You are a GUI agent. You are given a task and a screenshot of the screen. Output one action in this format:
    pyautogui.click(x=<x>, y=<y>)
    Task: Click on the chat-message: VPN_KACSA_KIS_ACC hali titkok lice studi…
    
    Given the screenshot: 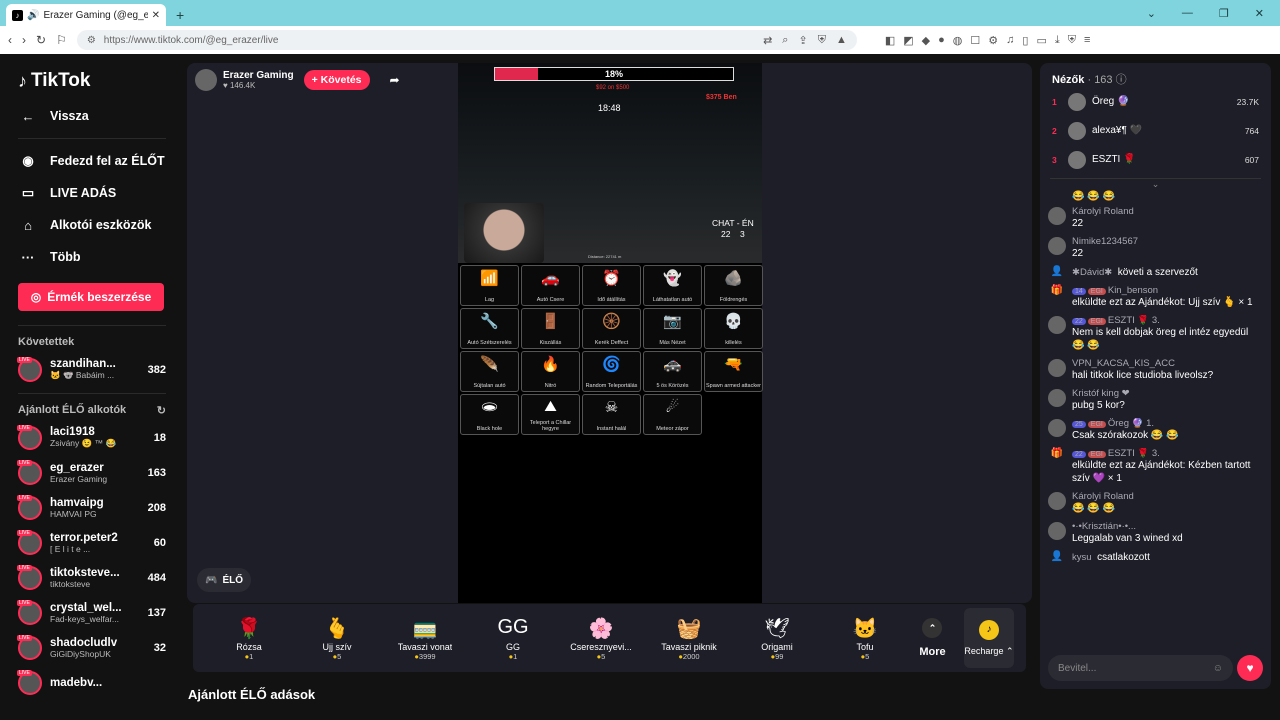 What is the action you would take?
    pyautogui.click(x=1155, y=370)
    